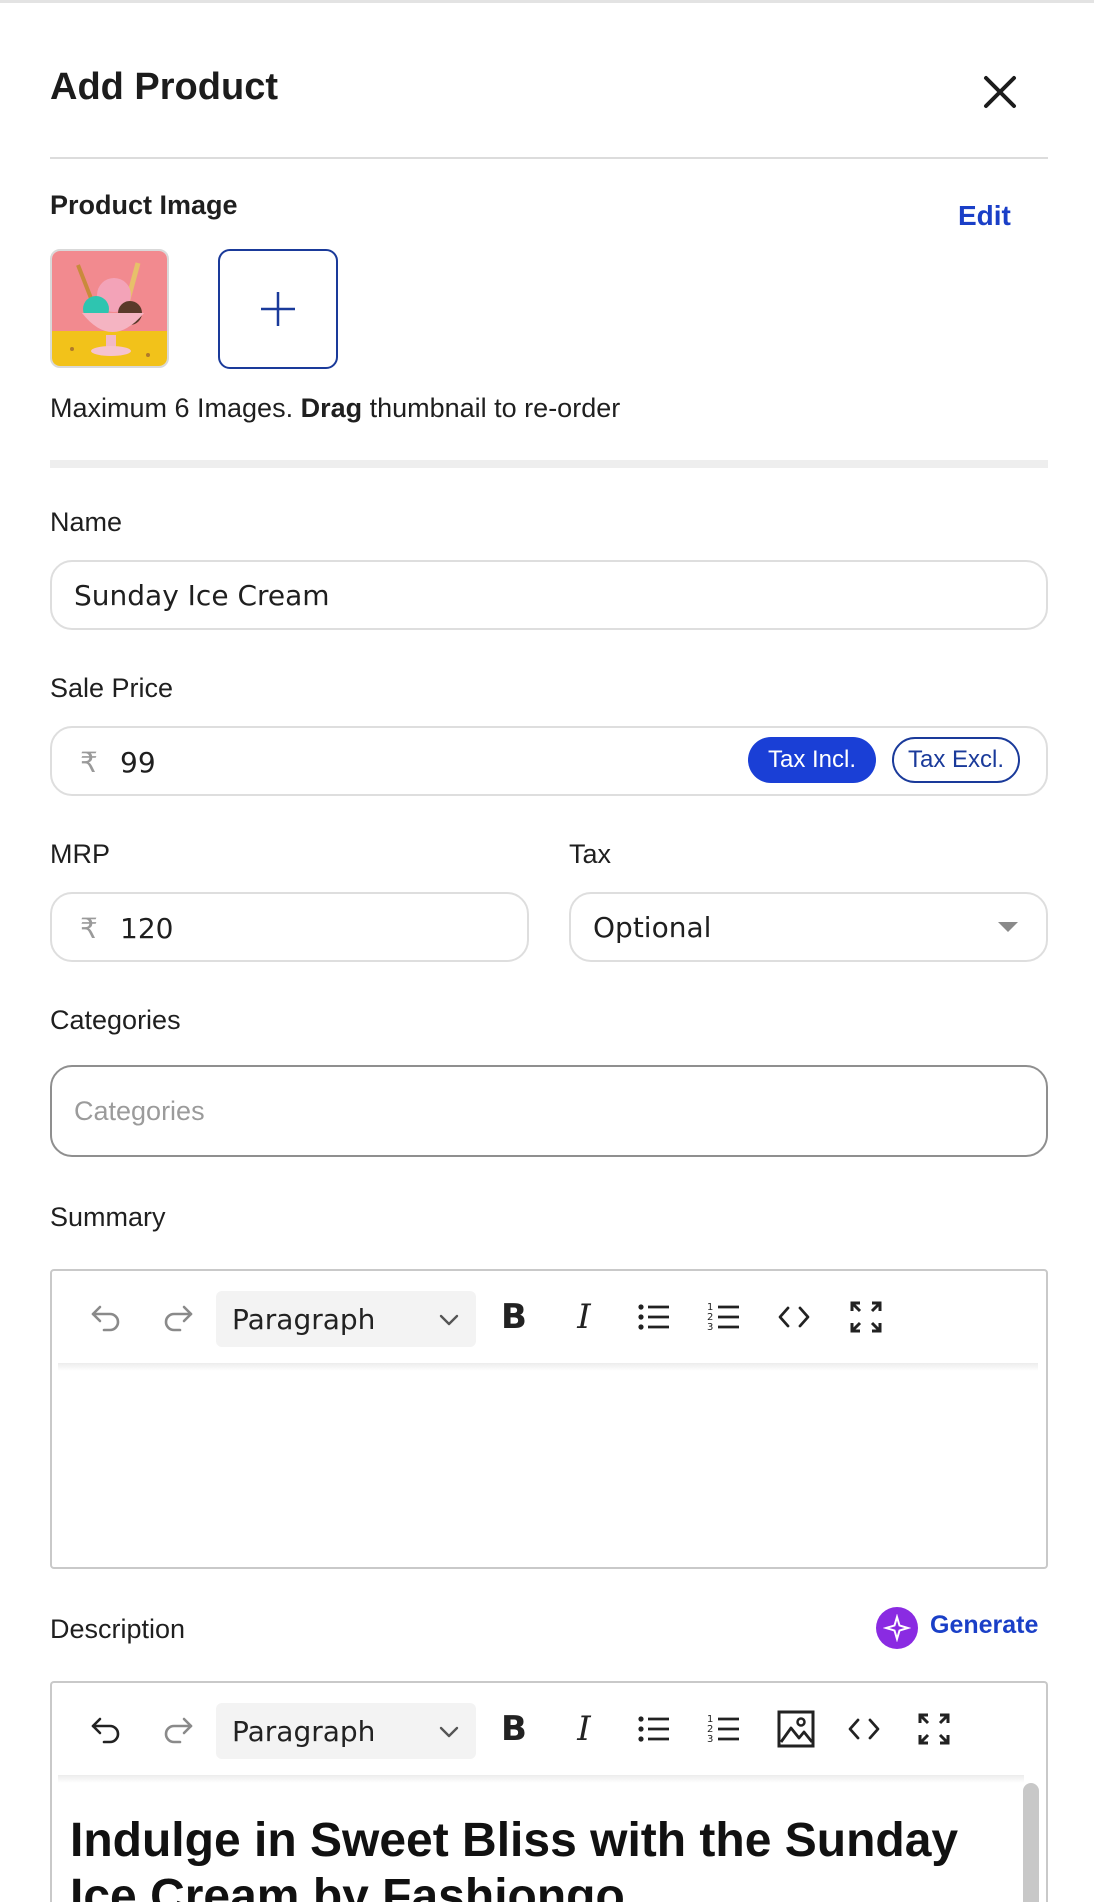 The width and height of the screenshot is (1094, 1902). Describe the element at coordinates (549, 1111) in the screenshot. I see `categories-input: Categories` at that location.